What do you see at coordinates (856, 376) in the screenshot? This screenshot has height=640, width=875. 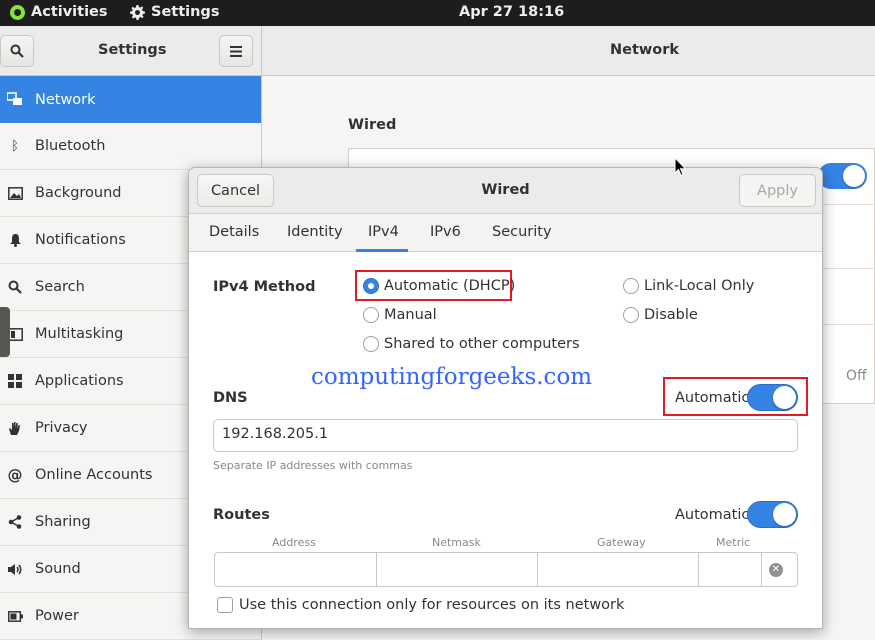 I see `proxy-status: Off` at bounding box center [856, 376].